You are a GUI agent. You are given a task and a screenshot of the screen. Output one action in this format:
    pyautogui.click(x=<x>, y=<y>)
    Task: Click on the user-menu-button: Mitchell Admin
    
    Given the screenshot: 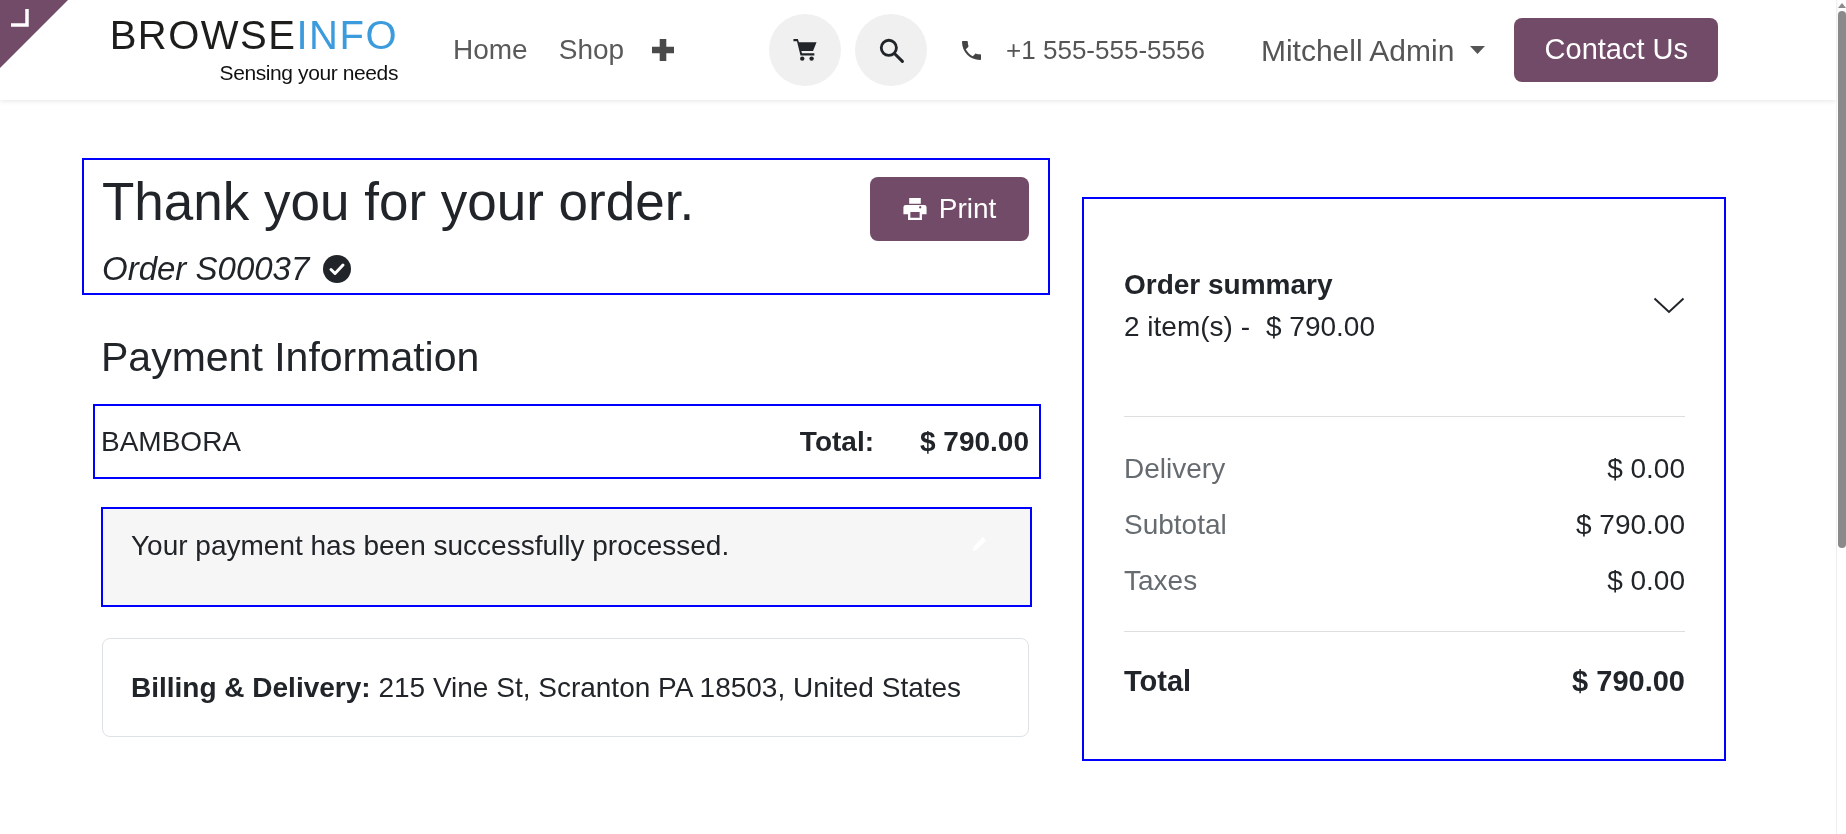 What is the action you would take?
    pyautogui.click(x=1373, y=50)
    